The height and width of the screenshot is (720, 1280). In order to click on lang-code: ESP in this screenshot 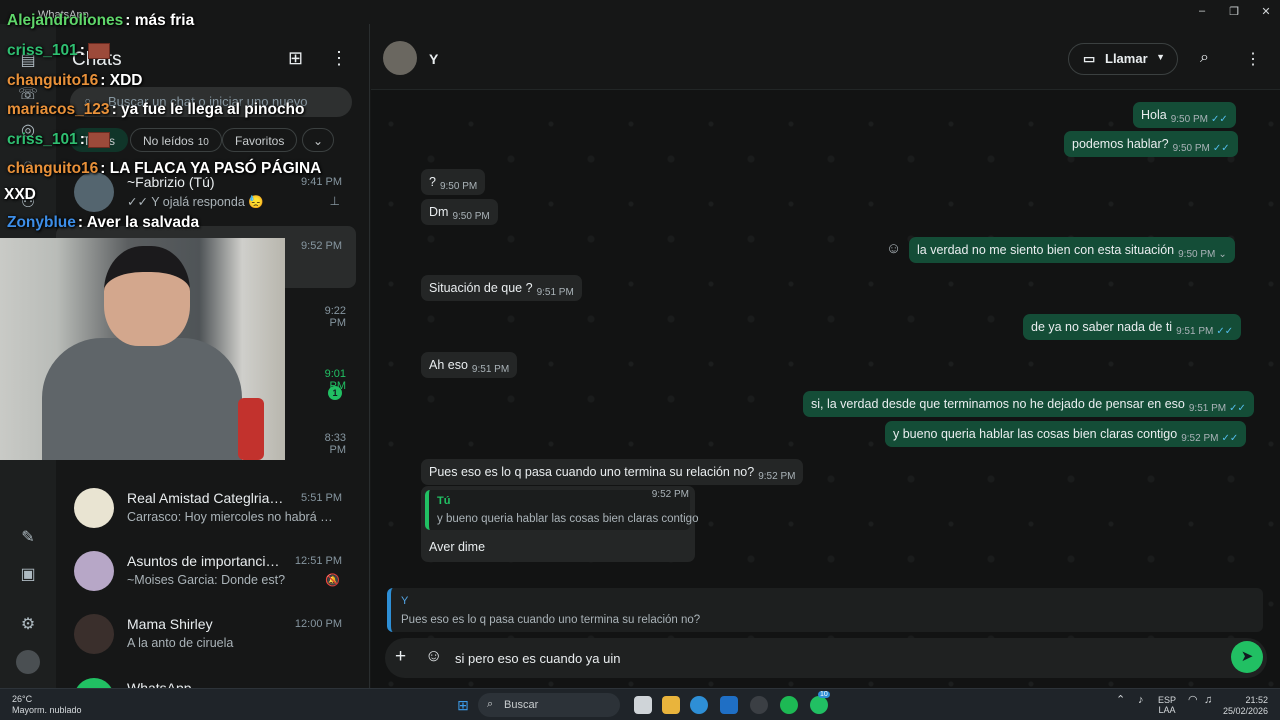, I will do `click(1167, 700)`.